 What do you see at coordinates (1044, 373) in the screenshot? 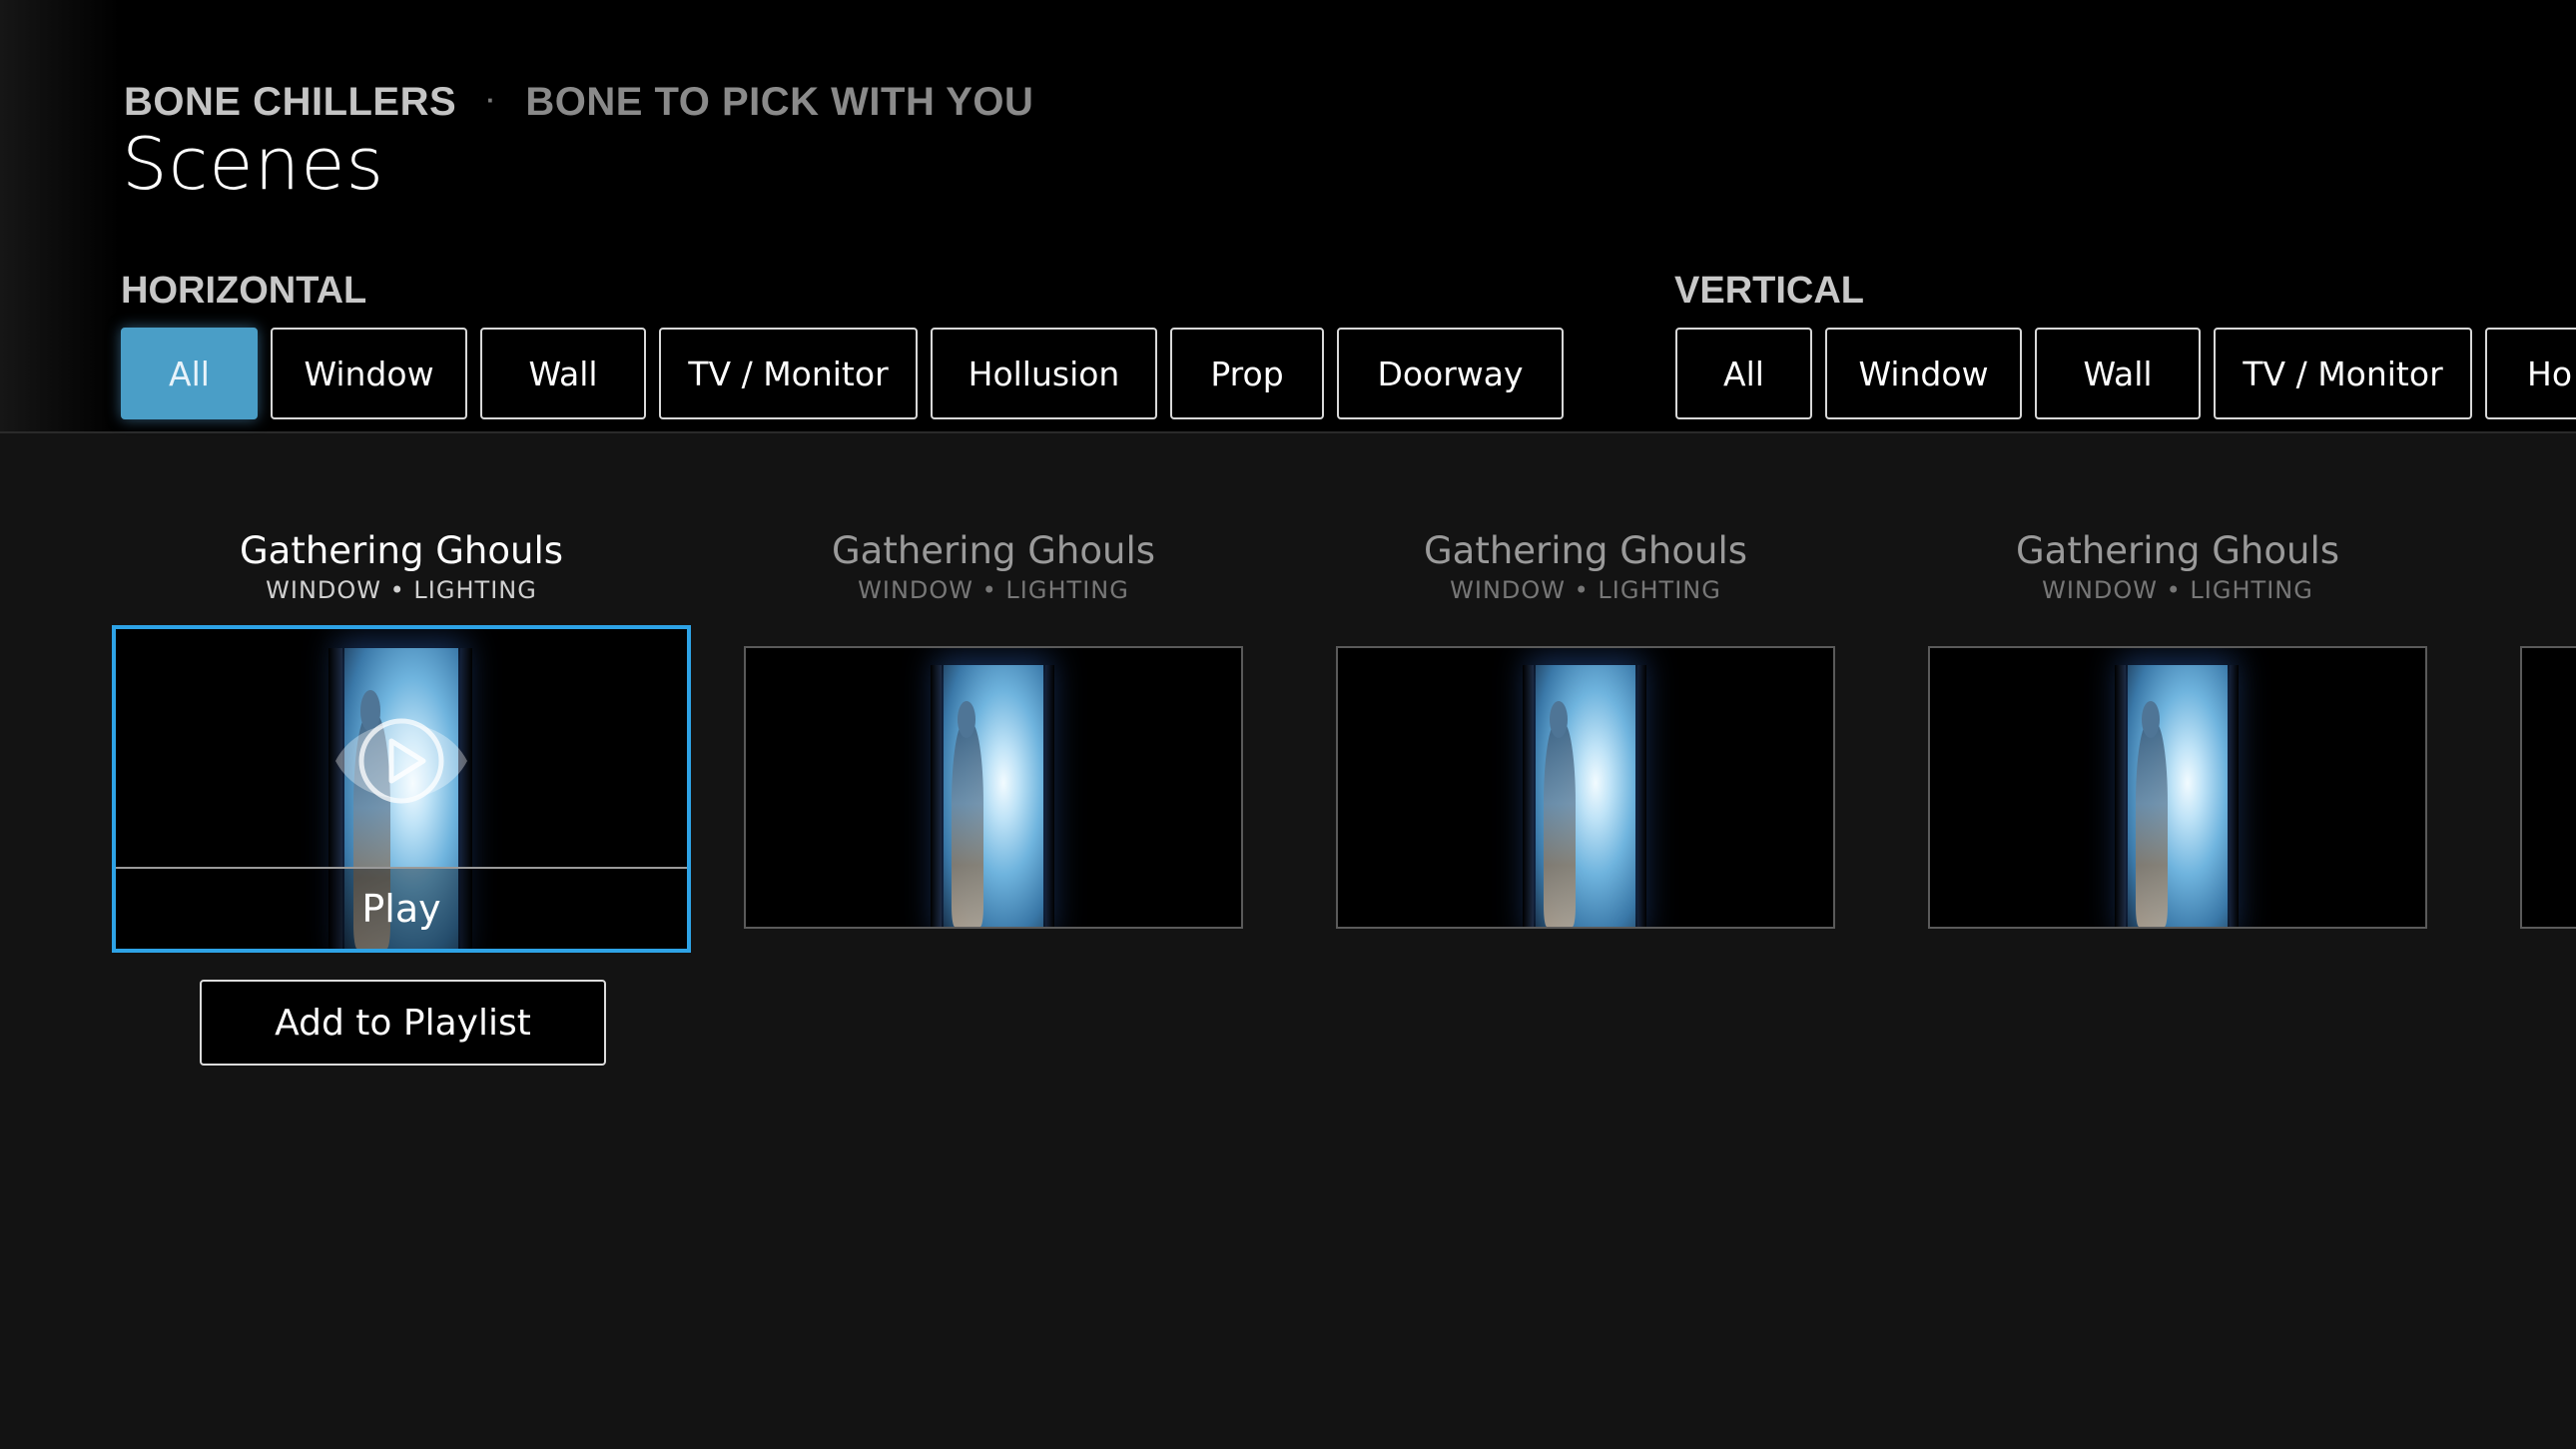
I see `filter-horizontal-hollusion: Hollusion` at bounding box center [1044, 373].